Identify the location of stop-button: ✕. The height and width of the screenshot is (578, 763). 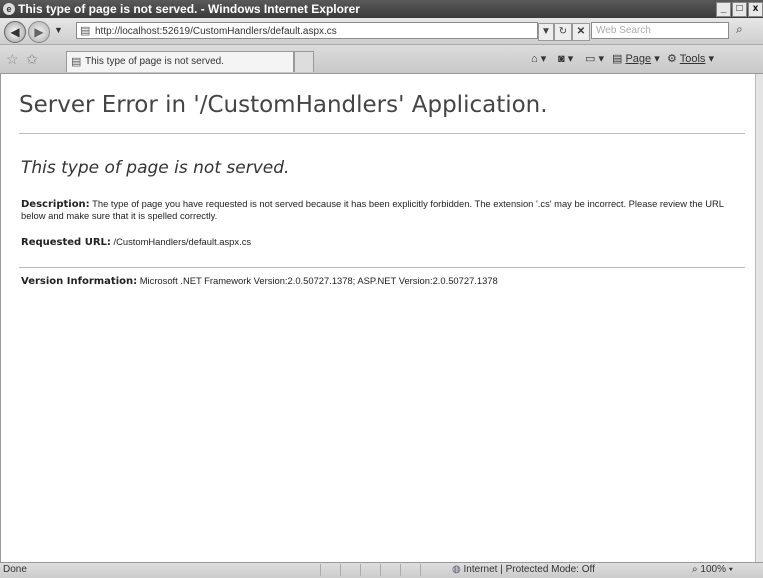
(581, 32).